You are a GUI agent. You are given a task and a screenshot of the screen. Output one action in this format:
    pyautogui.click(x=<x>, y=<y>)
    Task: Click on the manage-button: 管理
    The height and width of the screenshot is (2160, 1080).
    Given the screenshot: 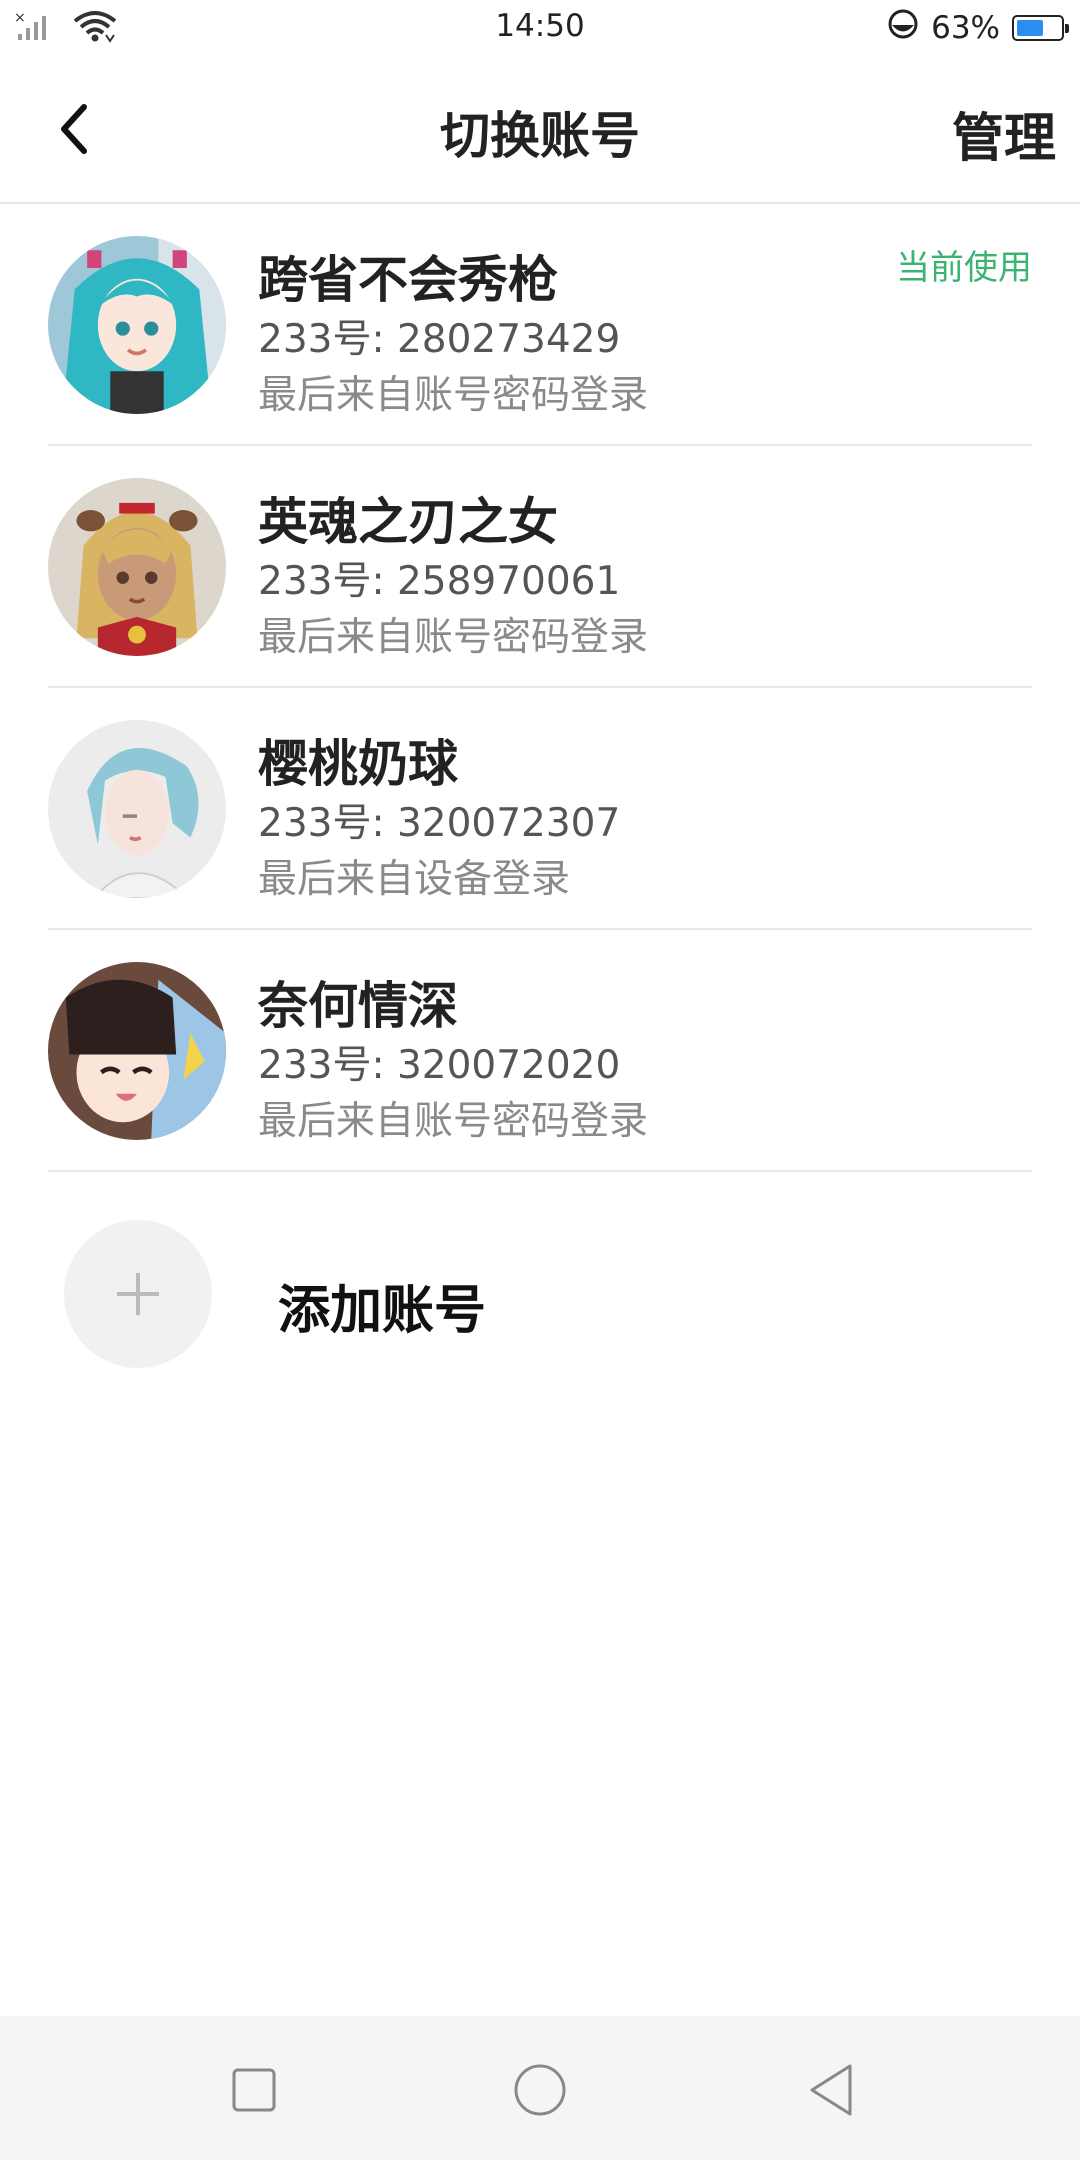 What is the action you would take?
    pyautogui.click(x=1004, y=133)
    